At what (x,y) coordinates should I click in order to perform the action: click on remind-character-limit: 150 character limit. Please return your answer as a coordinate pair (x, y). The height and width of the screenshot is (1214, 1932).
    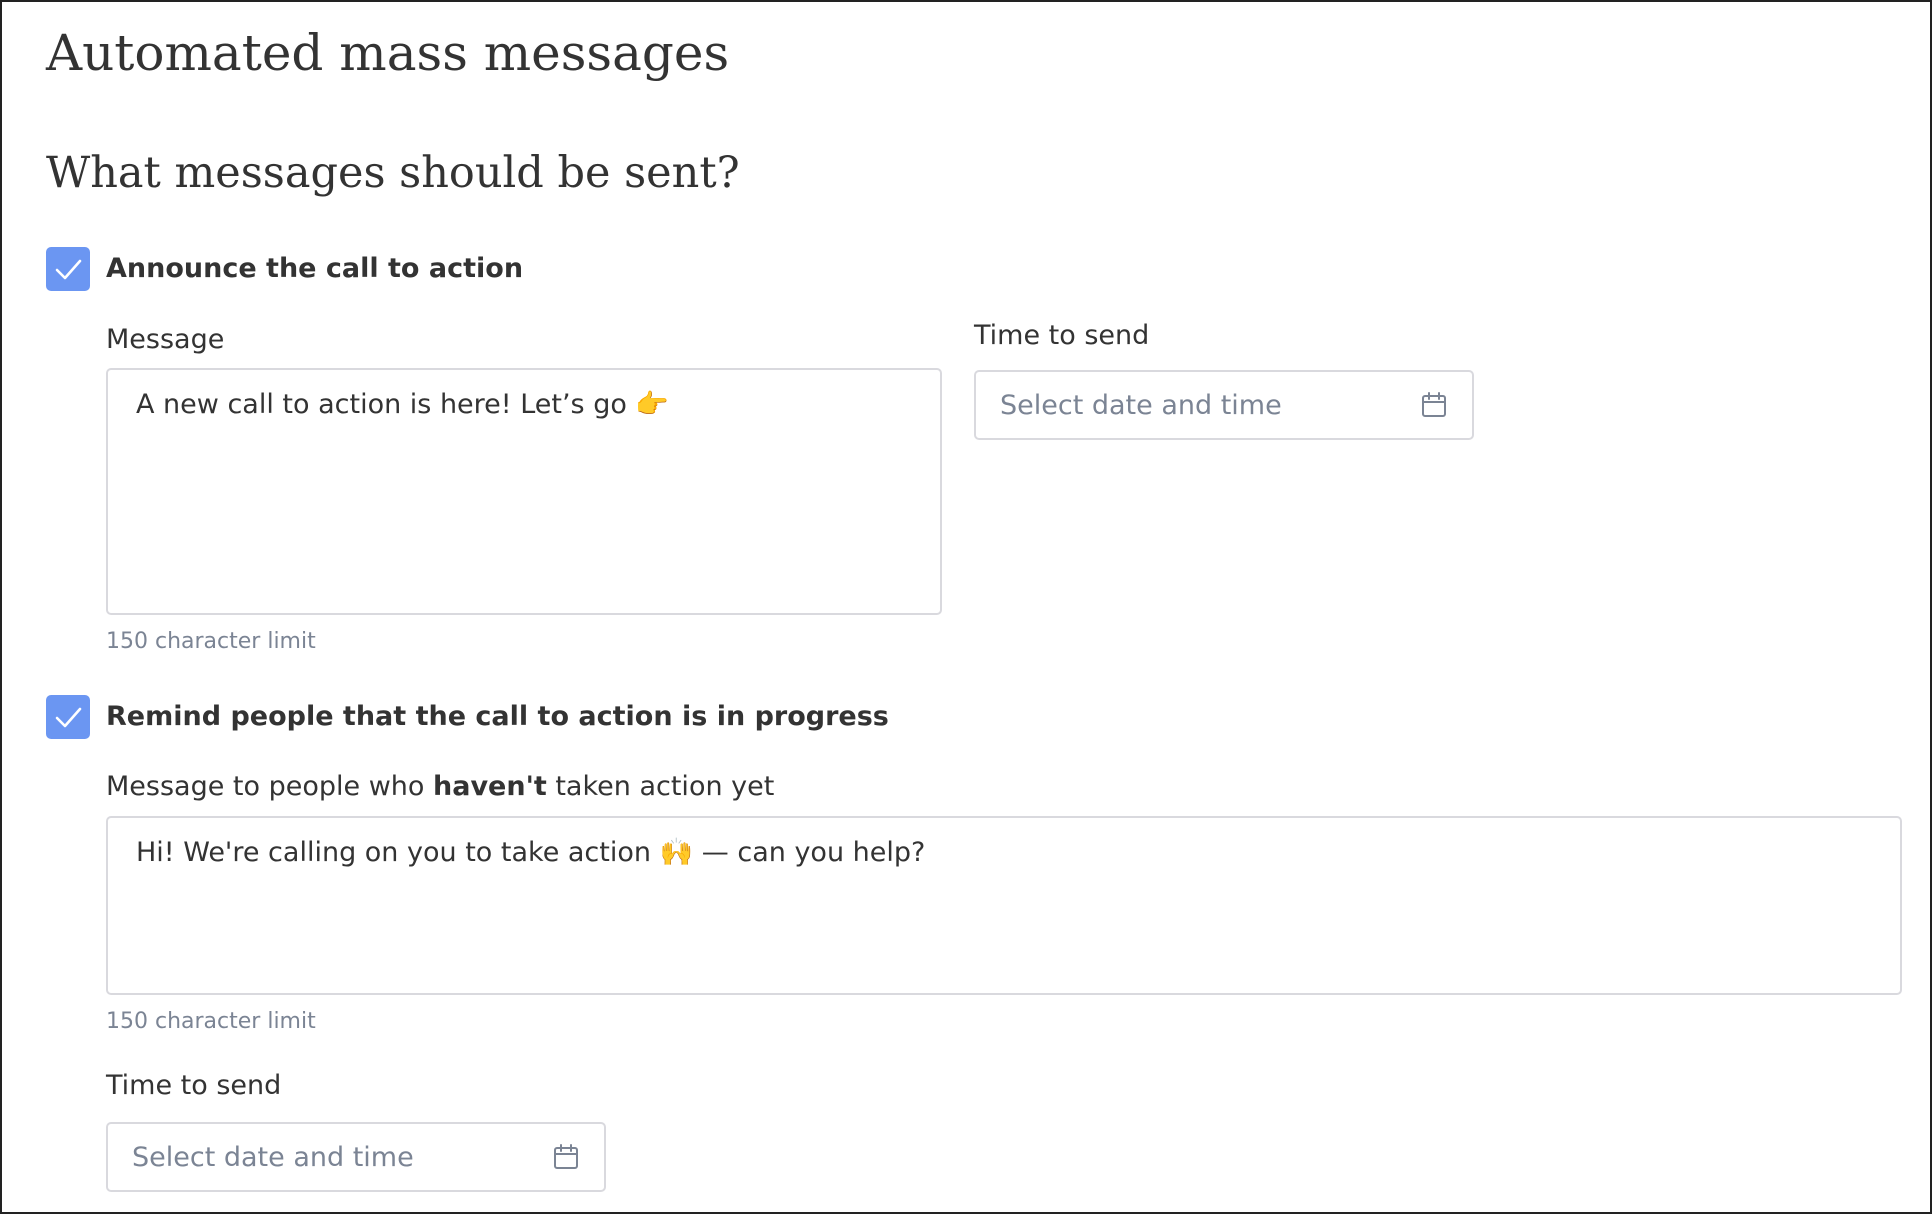
    Looking at the image, I should click on (211, 1021).